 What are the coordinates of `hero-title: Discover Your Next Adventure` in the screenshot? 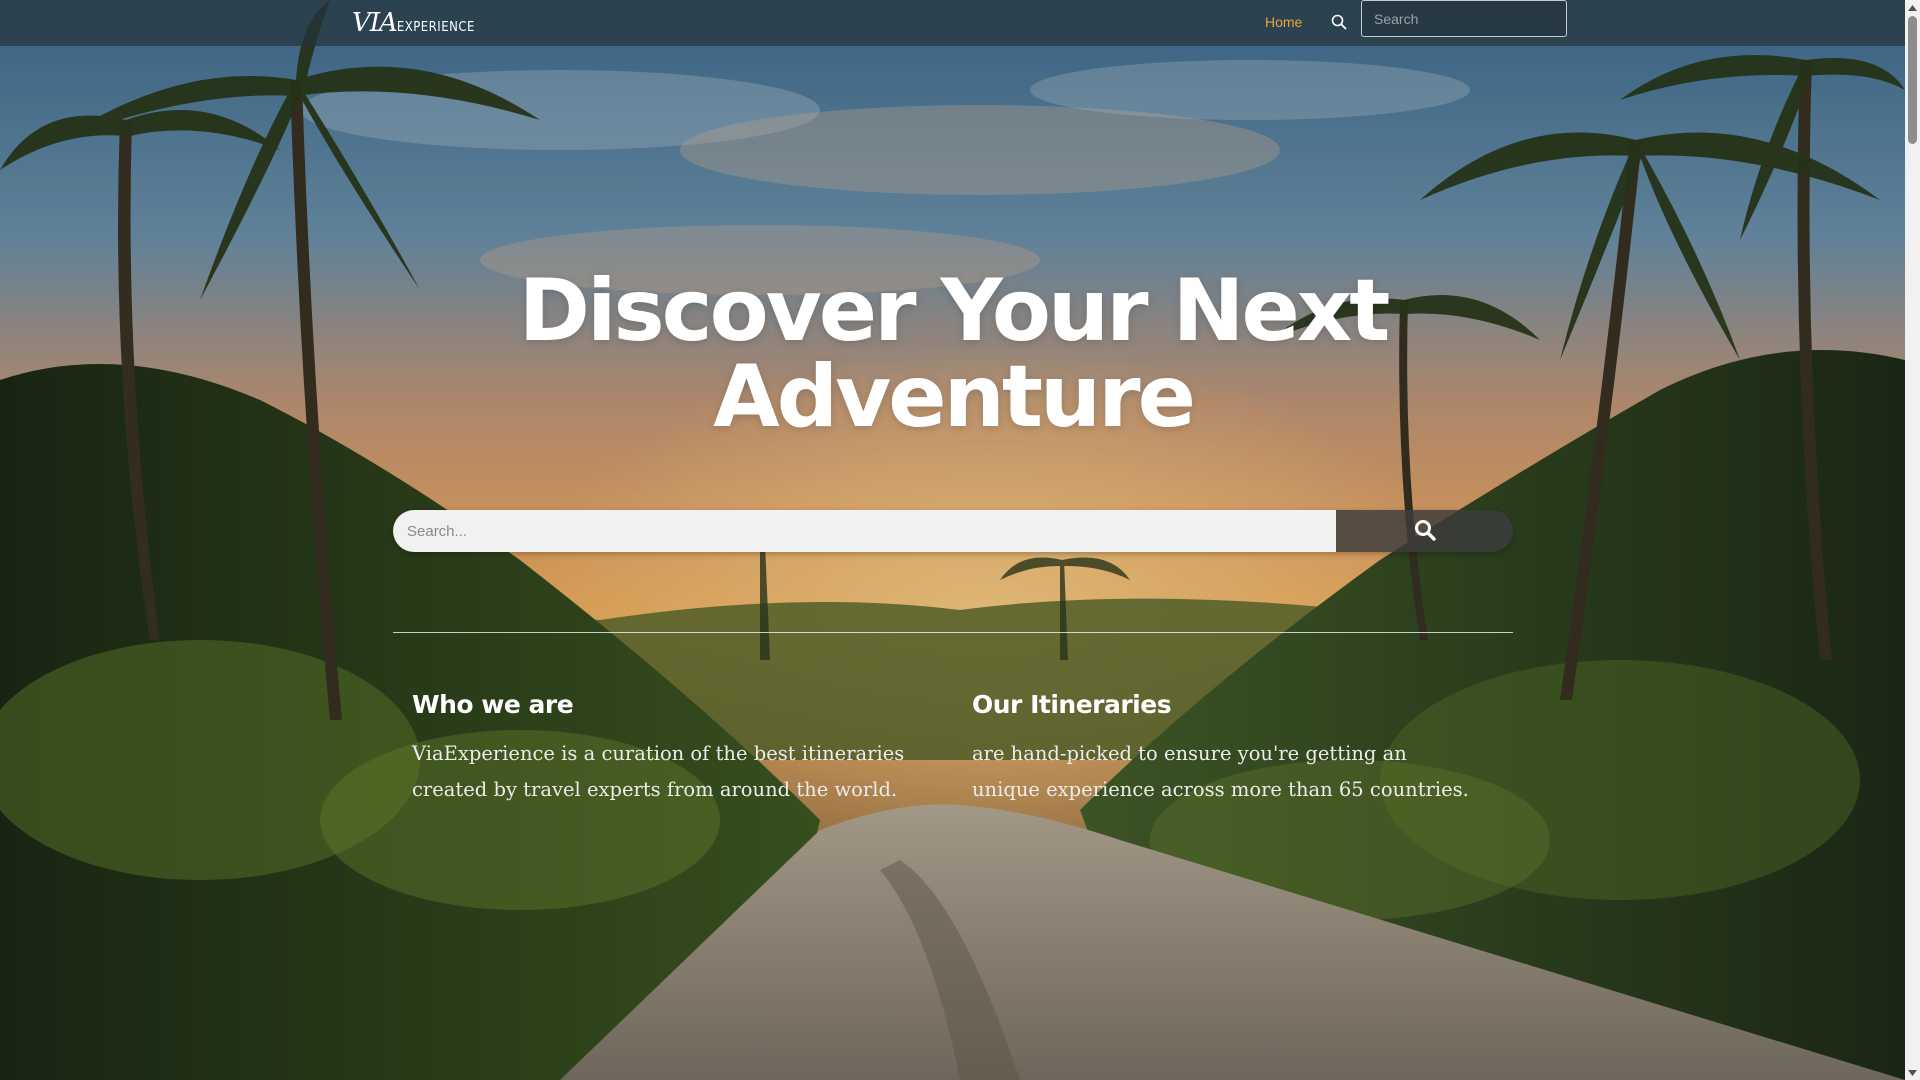 It's located at (954, 354).